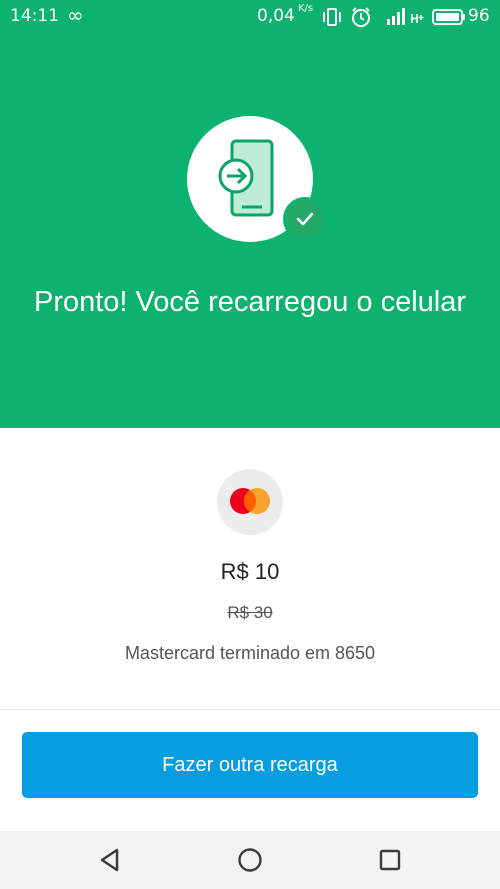 The height and width of the screenshot is (889, 500). I want to click on home-icon, so click(250, 860).